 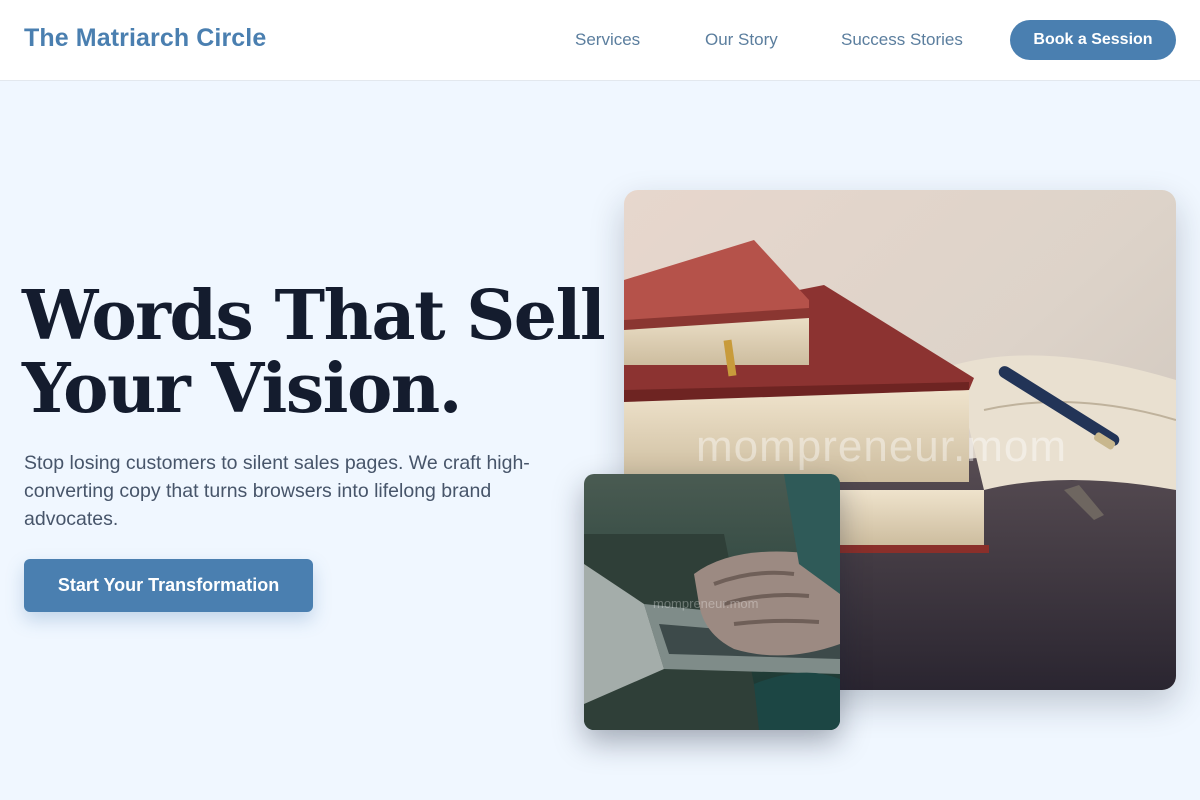 What do you see at coordinates (242, 389) in the screenshot?
I see `hero-title-line-2: Your Vision.` at bounding box center [242, 389].